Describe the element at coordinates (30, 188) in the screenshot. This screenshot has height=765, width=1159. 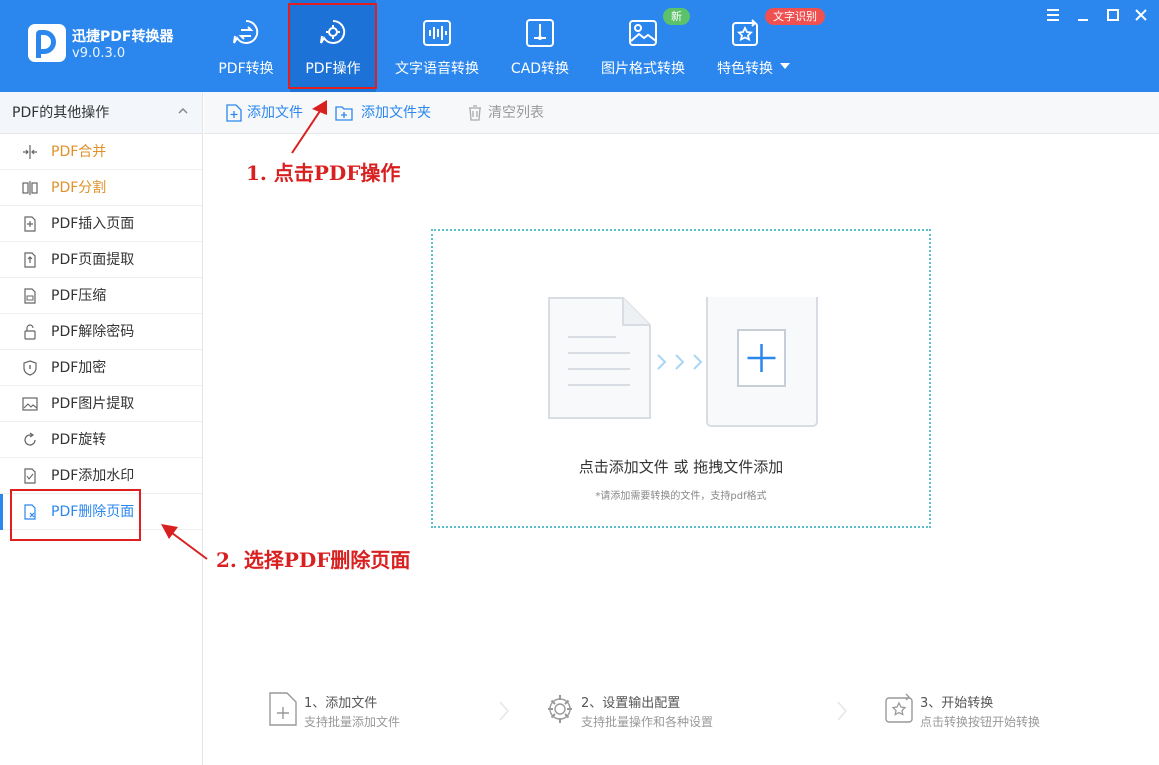
I see `split-icon` at that location.